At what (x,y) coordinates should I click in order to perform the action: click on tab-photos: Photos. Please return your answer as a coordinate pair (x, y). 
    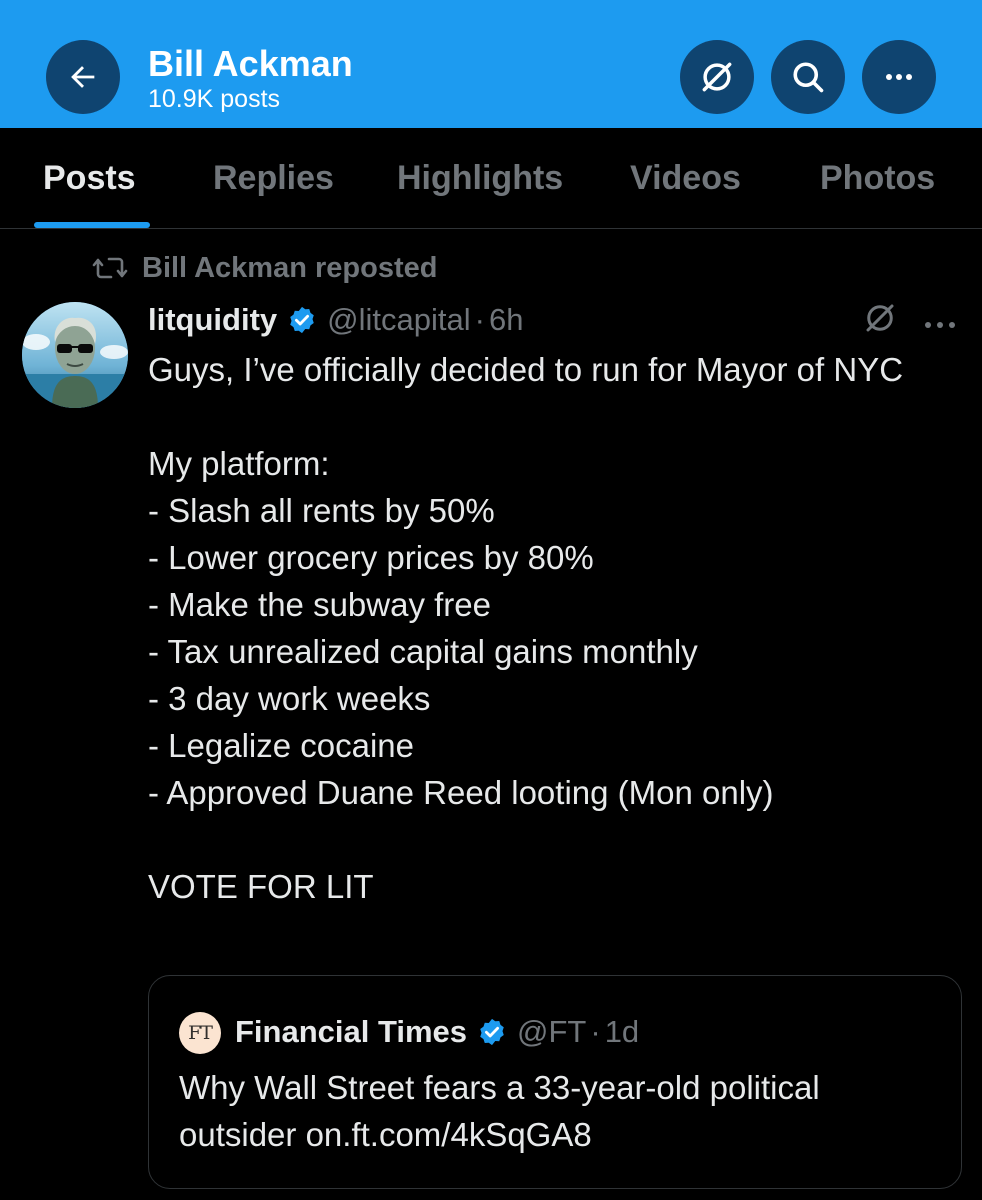
    Looking at the image, I should click on (877, 178).